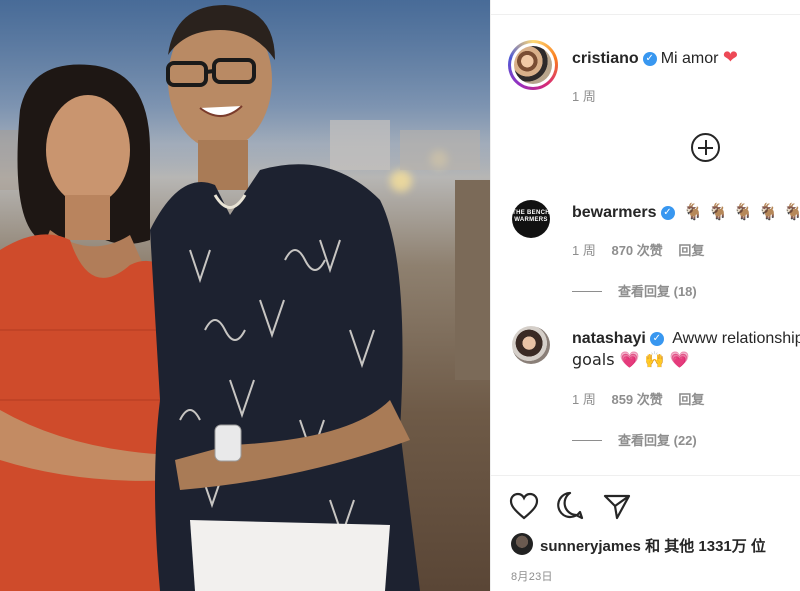 This screenshot has height=591, width=800. What do you see at coordinates (705, 546) in the screenshot?
I see `likes-count-text: 和 其他 1331万 位` at bounding box center [705, 546].